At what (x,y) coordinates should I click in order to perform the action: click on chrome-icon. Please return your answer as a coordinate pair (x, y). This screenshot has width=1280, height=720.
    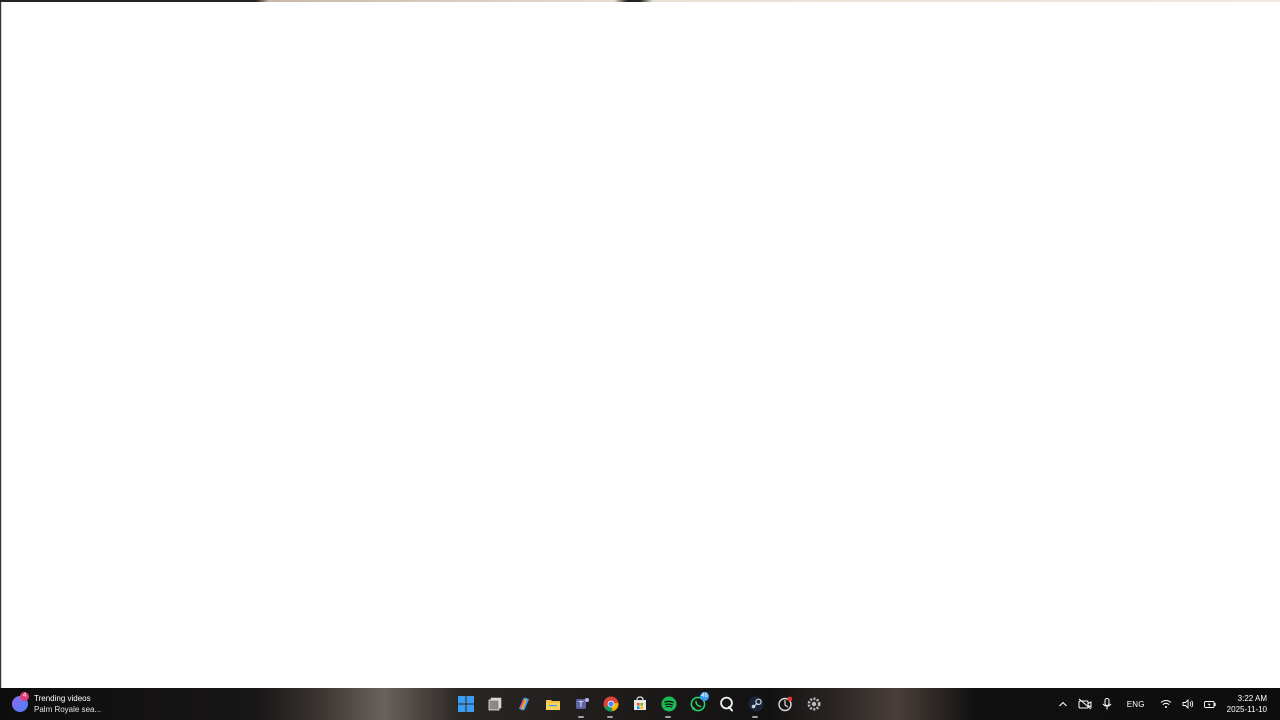
    Looking at the image, I should click on (610, 704).